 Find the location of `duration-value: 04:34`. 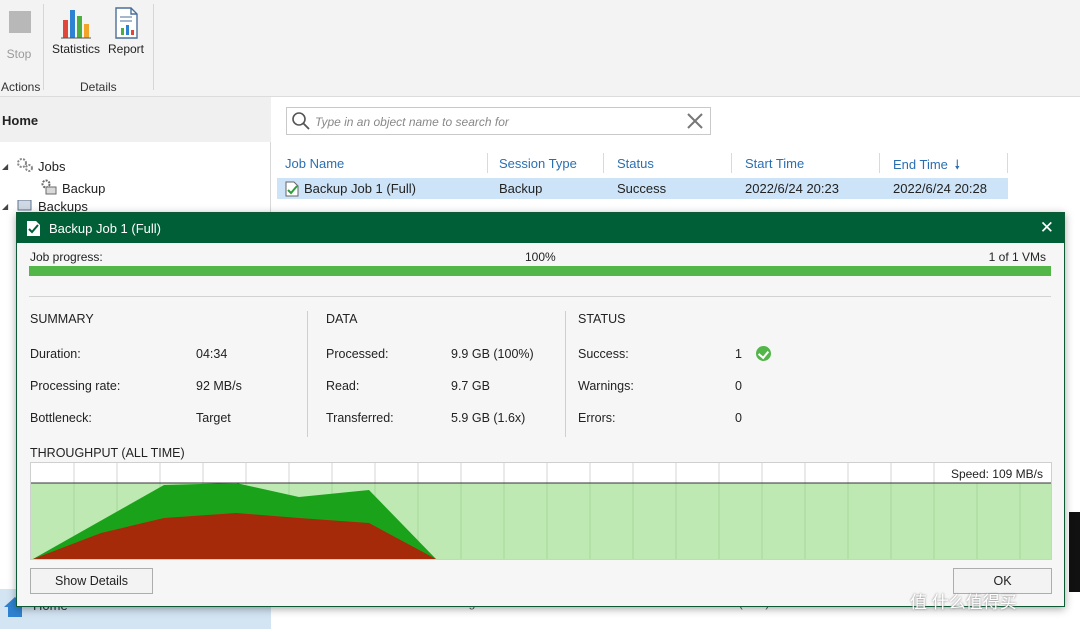

duration-value: 04:34 is located at coordinates (212, 354).